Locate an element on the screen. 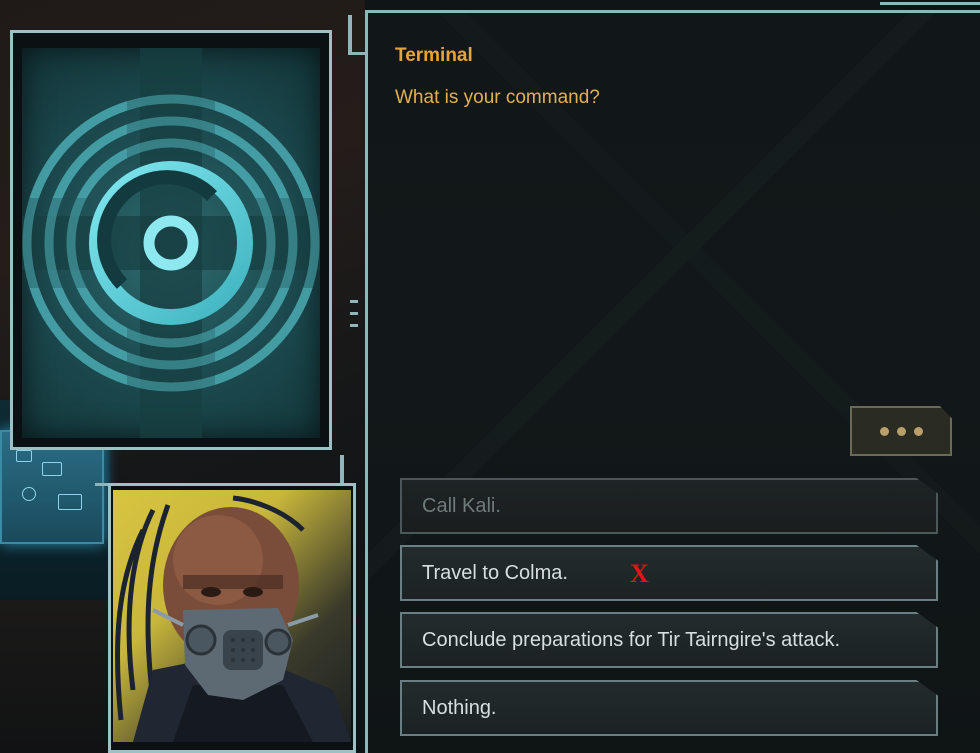  masked-character-icon is located at coordinates (233, 618).